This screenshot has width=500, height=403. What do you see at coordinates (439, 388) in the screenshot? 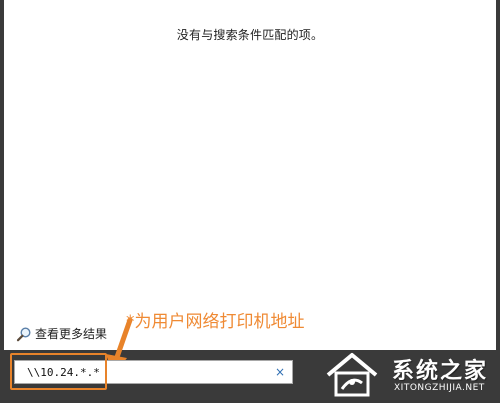
I see `watermark-url: XITONGZHIJIA.NET` at bounding box center [439, 388].